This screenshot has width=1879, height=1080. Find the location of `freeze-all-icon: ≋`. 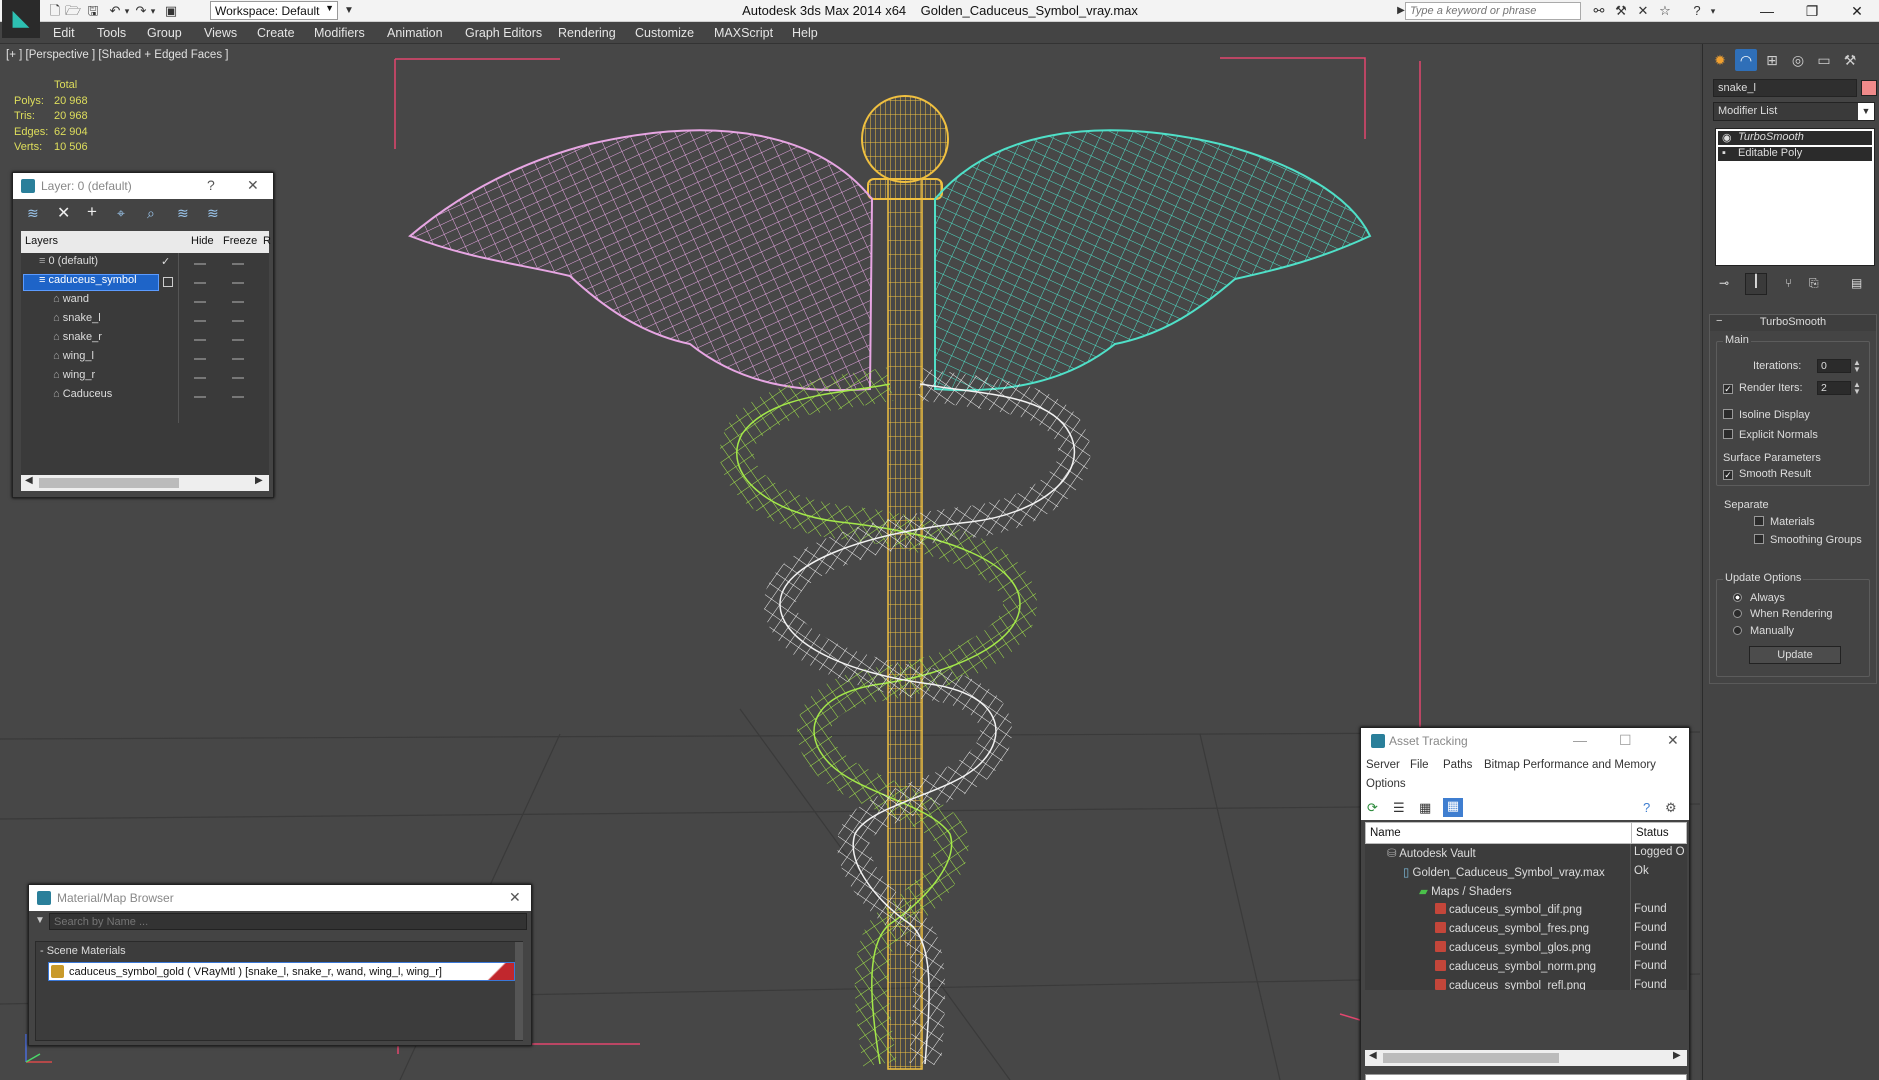

freeze-all-icon: ≋ is located at coordinates (213, 213).